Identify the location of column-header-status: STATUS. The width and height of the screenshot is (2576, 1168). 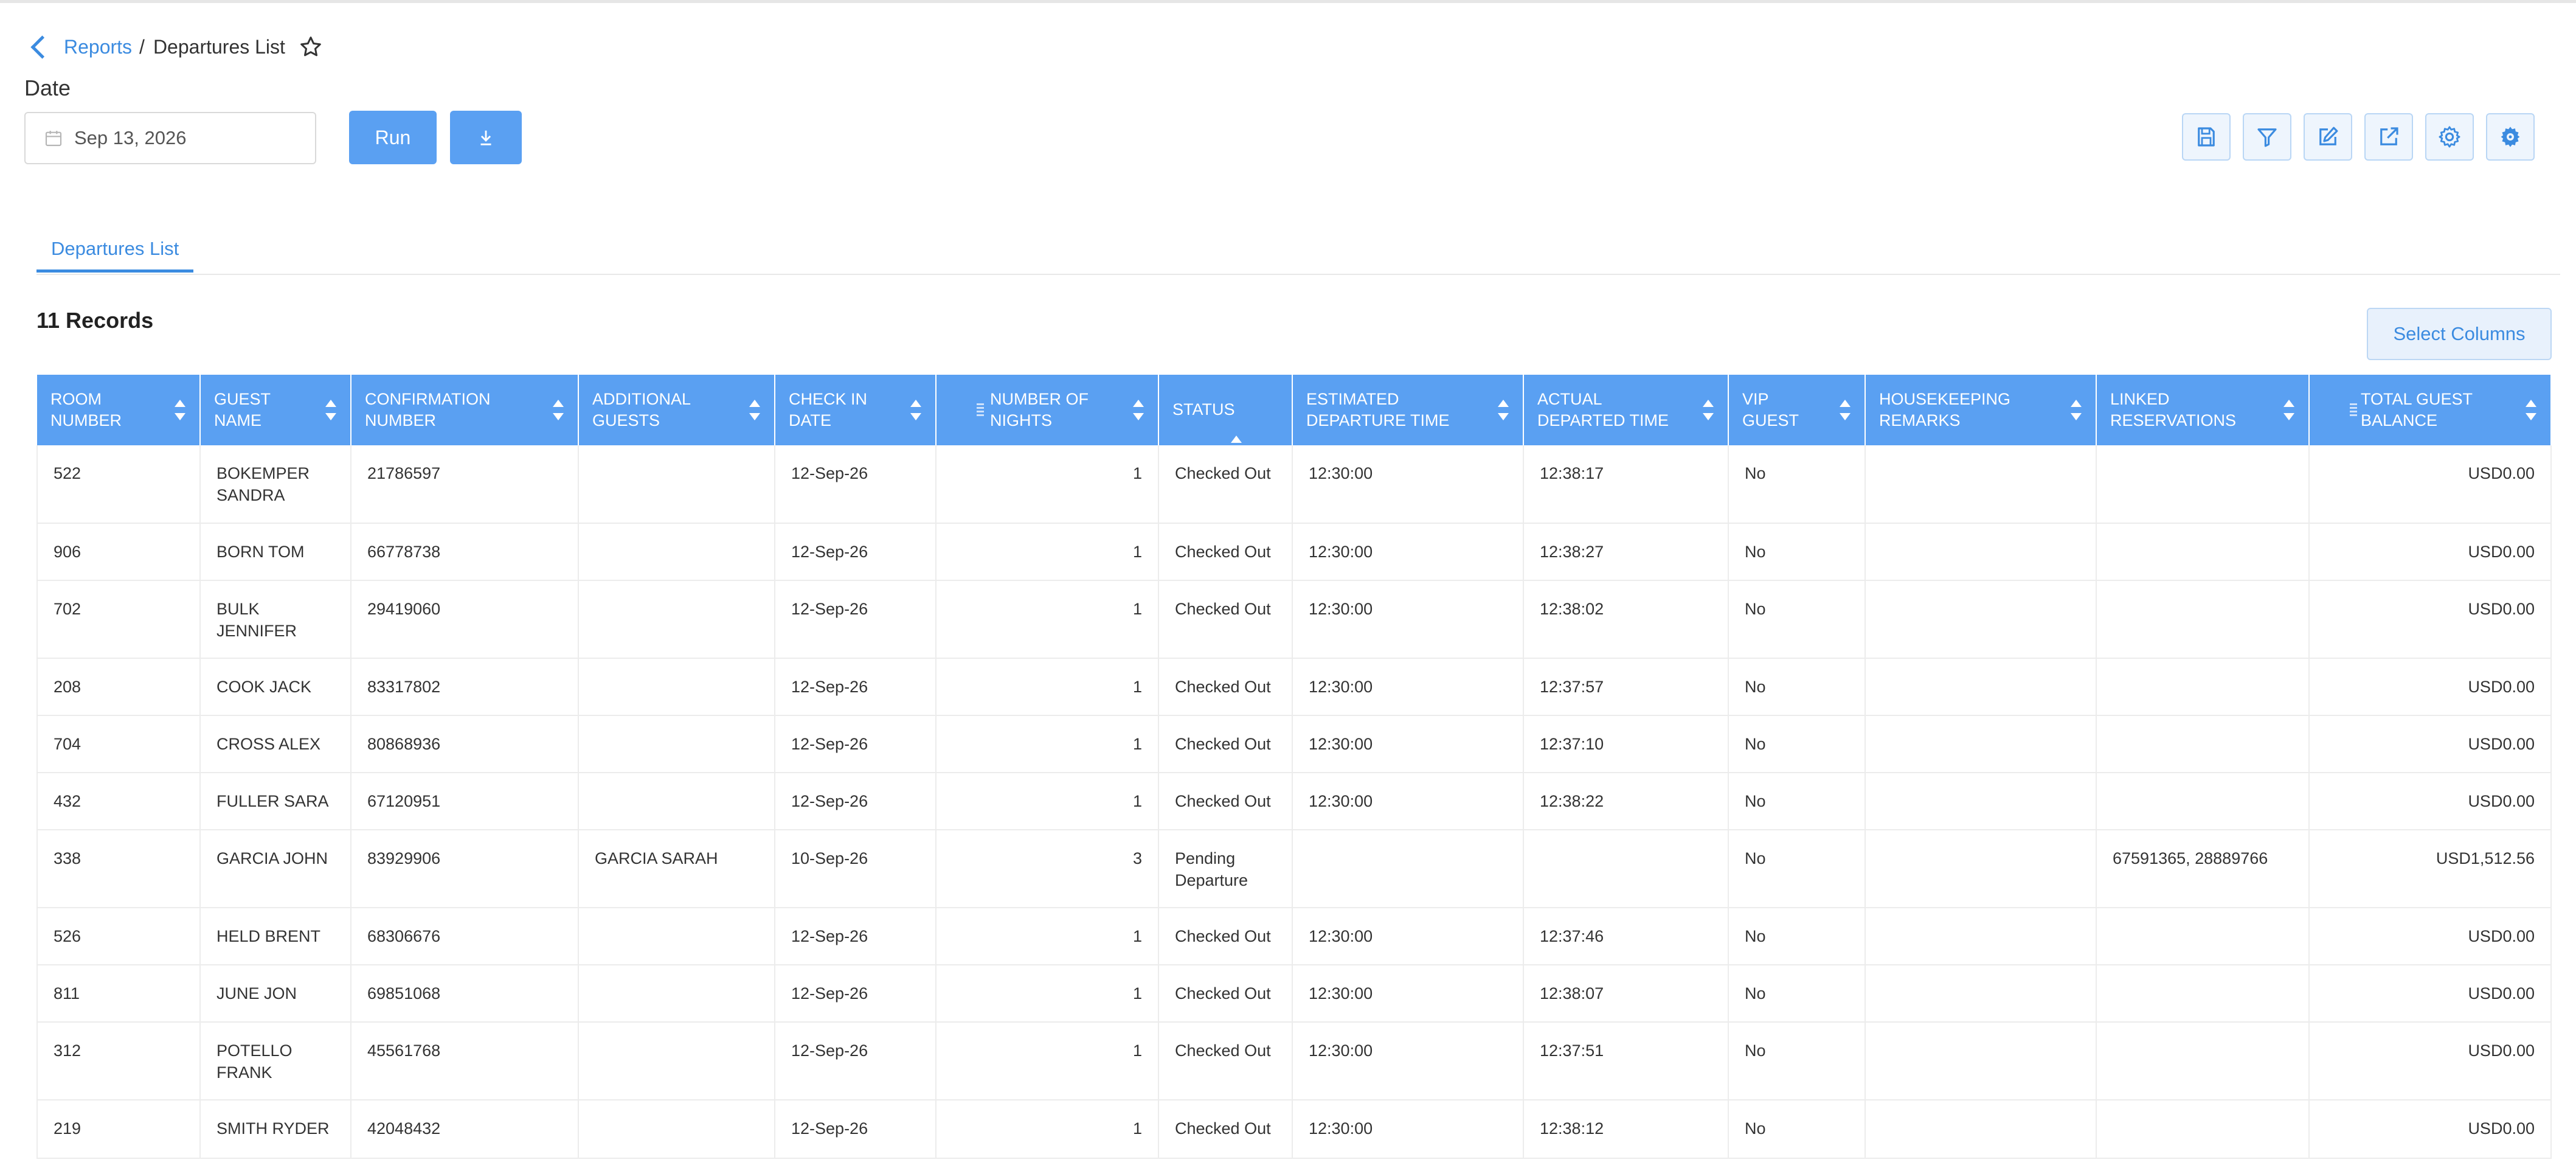
(1225, 415).